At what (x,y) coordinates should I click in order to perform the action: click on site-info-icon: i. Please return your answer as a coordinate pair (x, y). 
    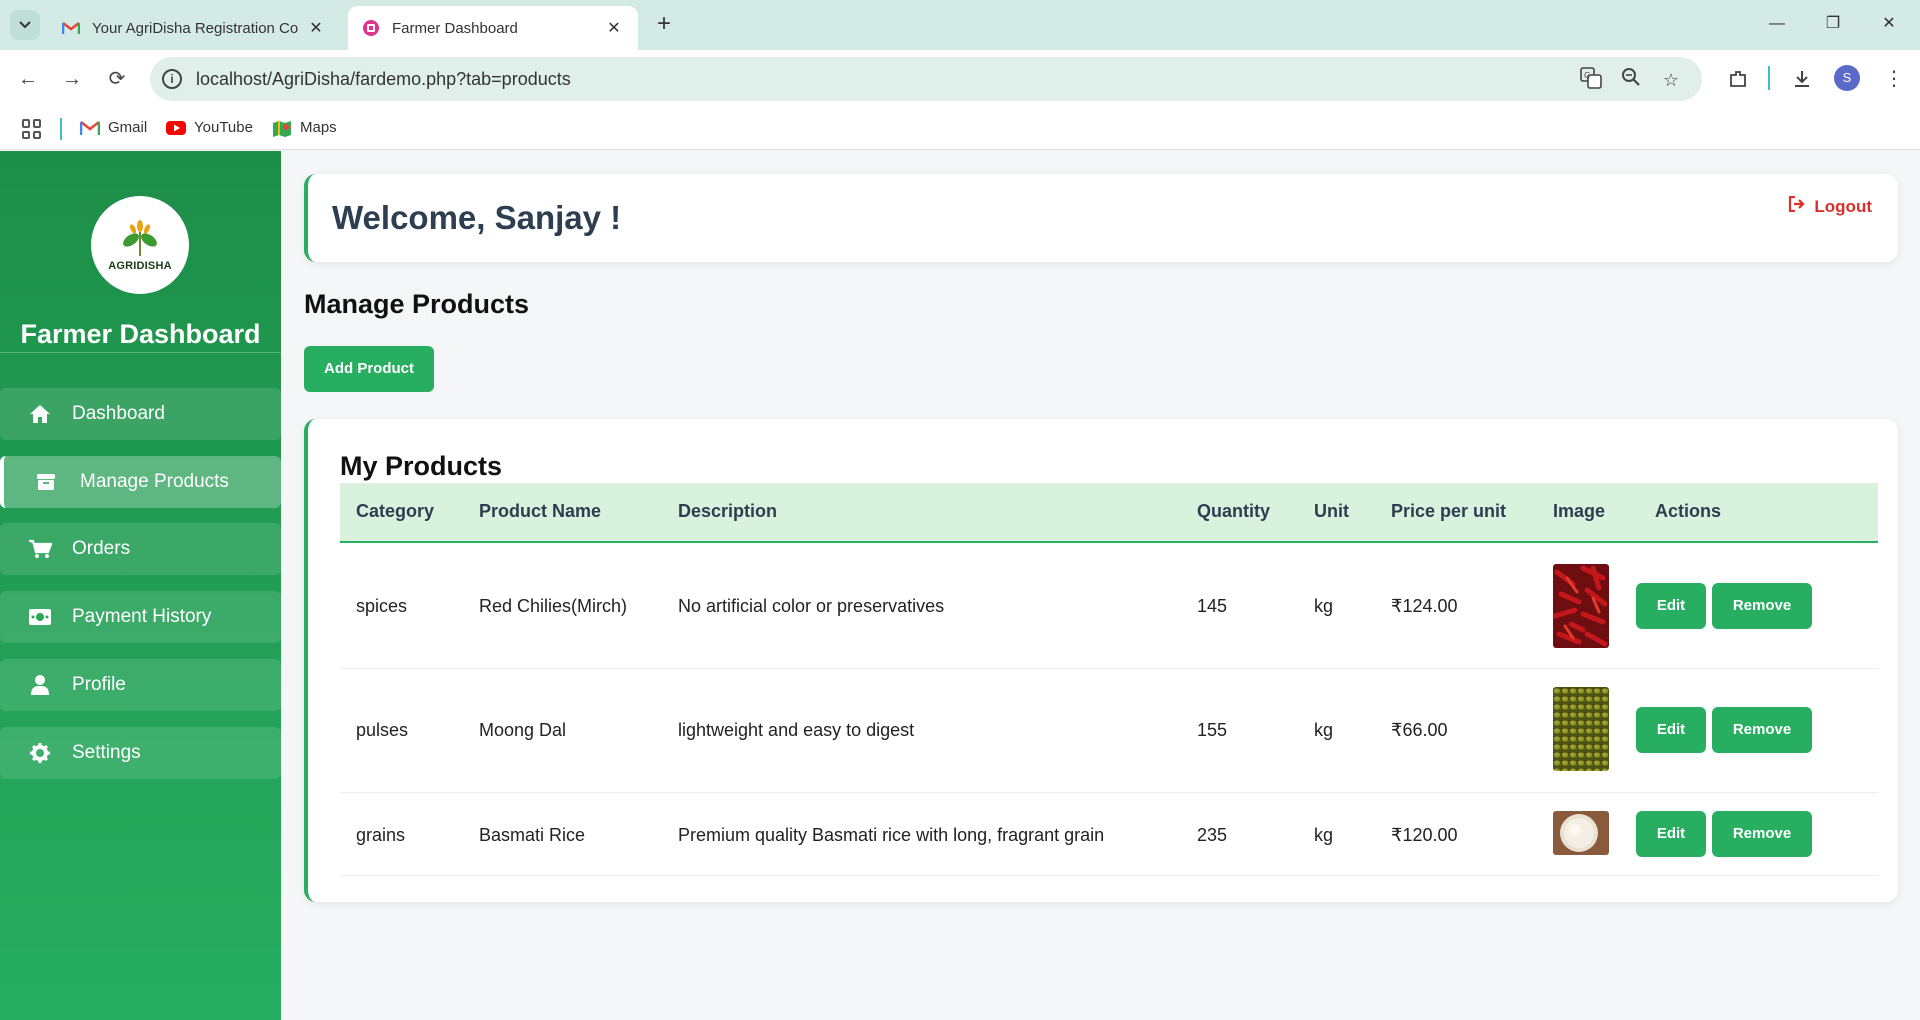
    Looking at the image, I should click on (172, 79).